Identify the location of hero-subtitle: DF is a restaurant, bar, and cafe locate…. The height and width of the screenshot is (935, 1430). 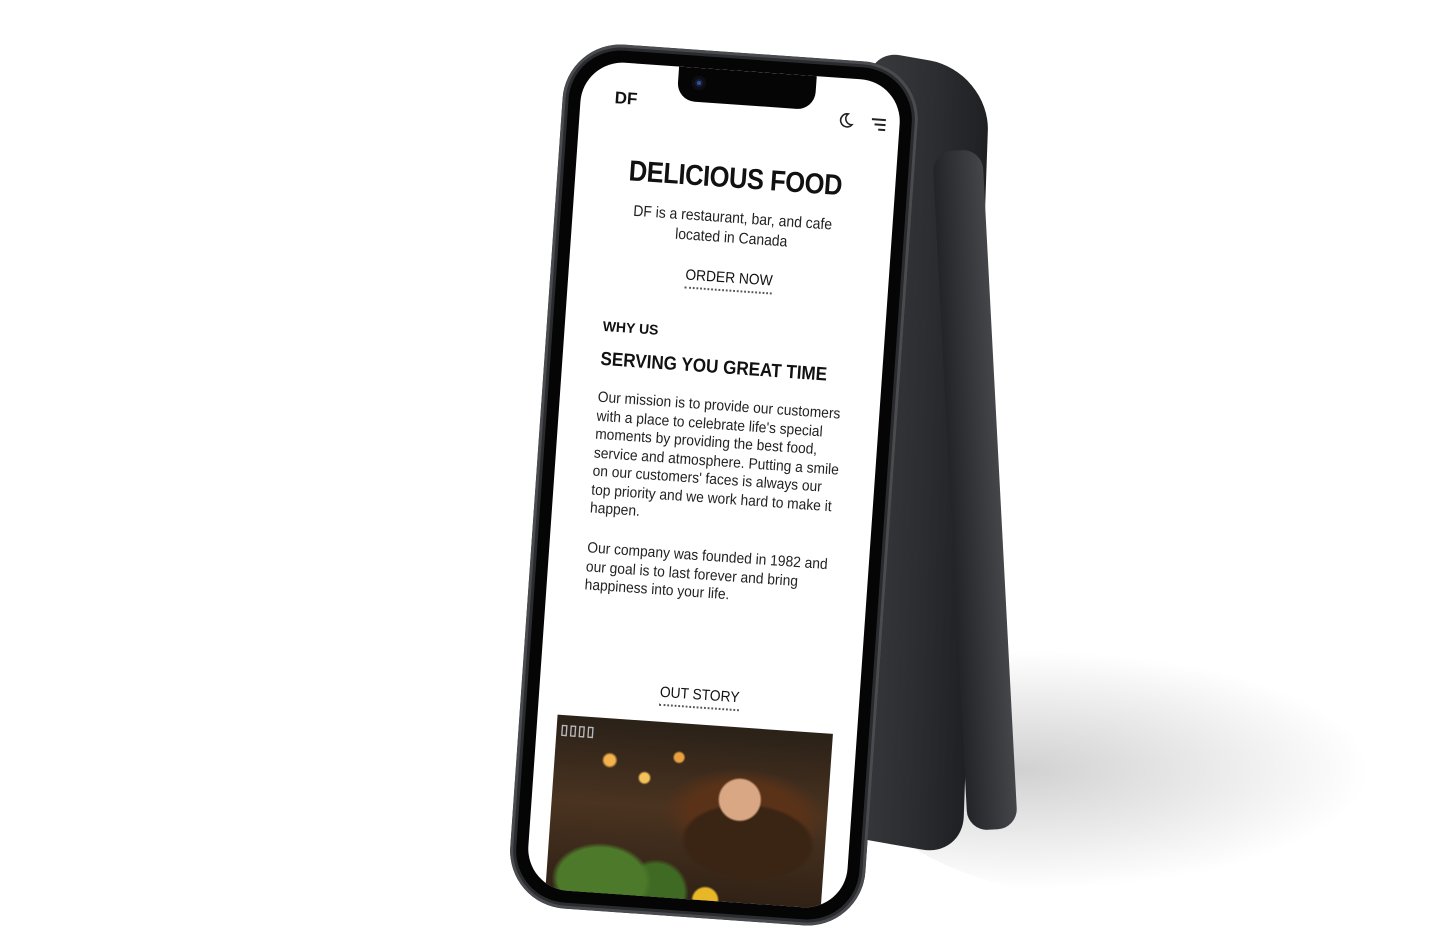
(732, 226).